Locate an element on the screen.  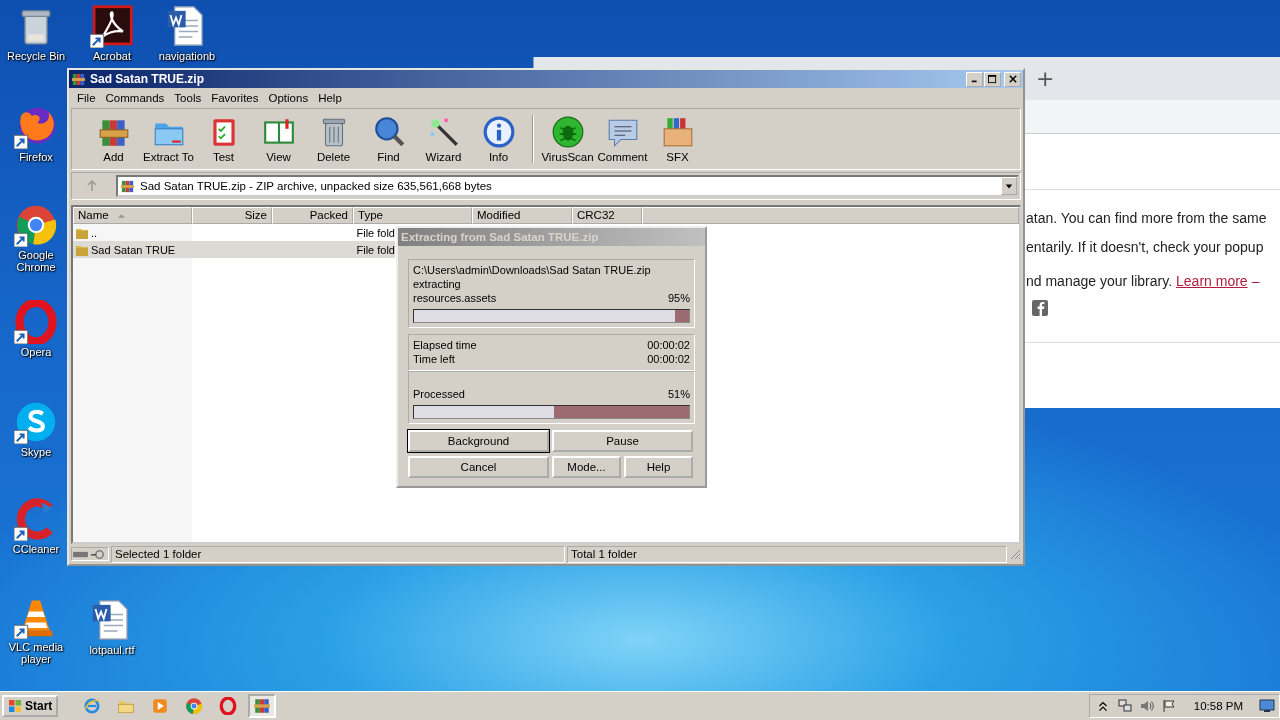
toolbar-button: Add is located at coordinates (113, 139).